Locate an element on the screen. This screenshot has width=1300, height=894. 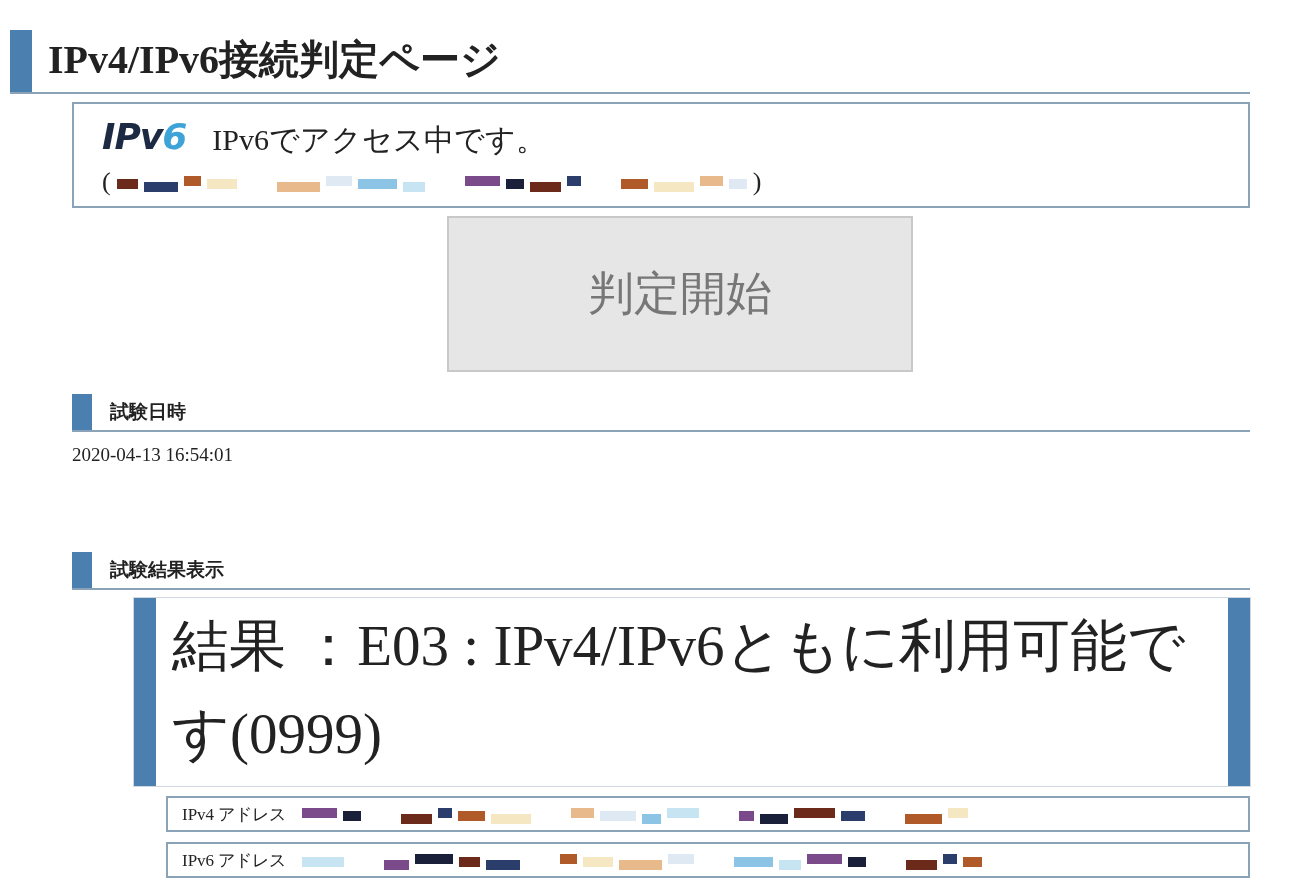
section-heading: 試験結果表示 is located at coordinates (167, 569).